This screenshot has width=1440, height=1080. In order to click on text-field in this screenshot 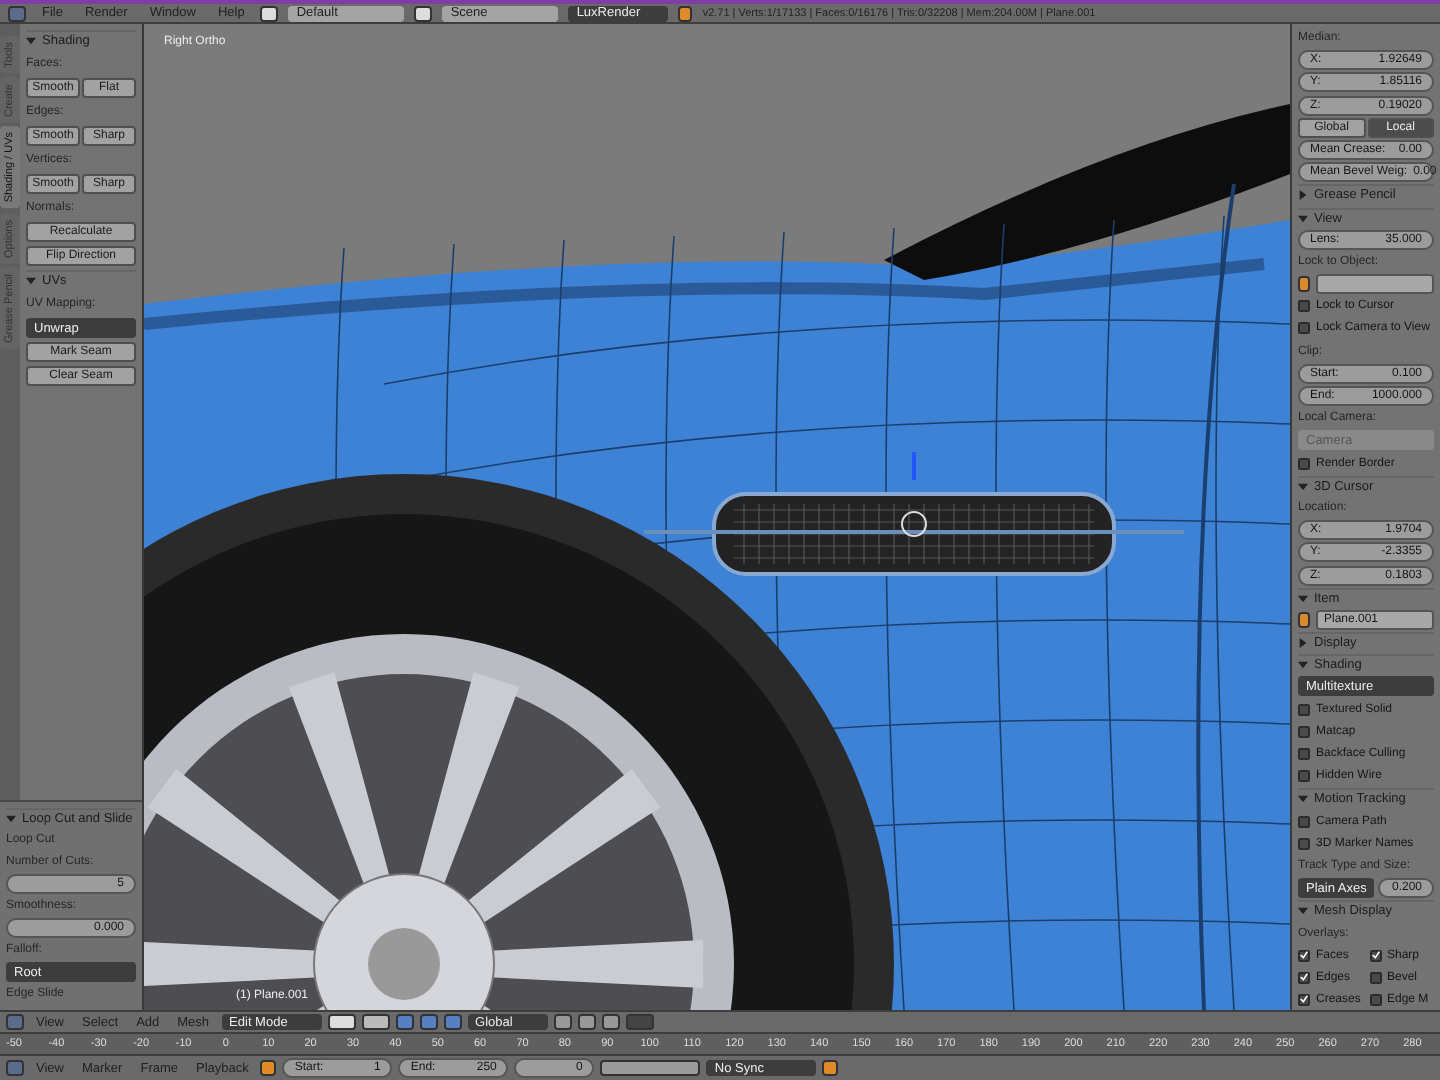, I will do `click(1375, 284)`.